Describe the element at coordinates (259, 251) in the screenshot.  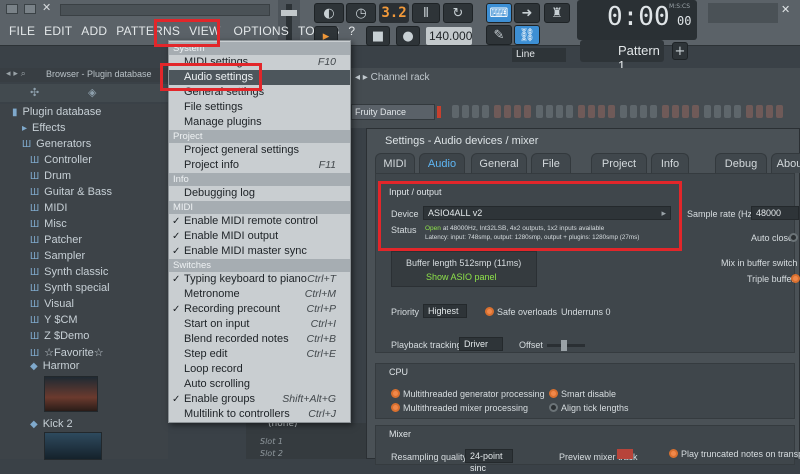
I see `menu-item-enable-midi-master-sync: ✓ Enable MIDI master sync` at that location.